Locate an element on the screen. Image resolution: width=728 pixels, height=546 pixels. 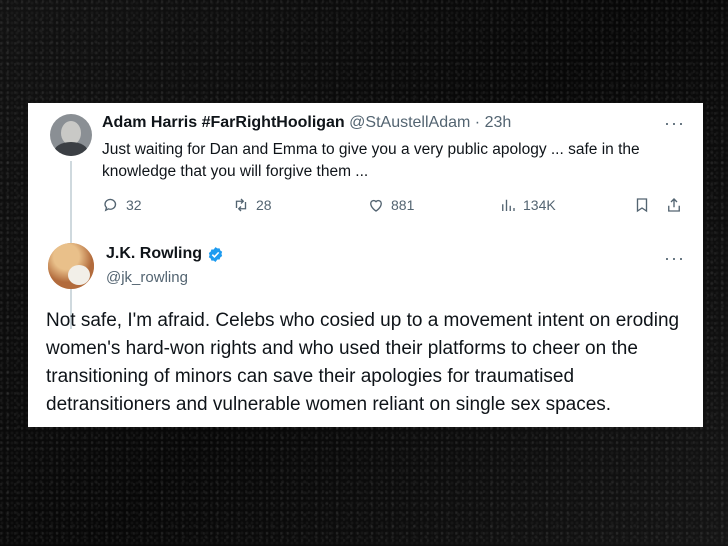
like-count: 881 is located at coordinates (403, 205).